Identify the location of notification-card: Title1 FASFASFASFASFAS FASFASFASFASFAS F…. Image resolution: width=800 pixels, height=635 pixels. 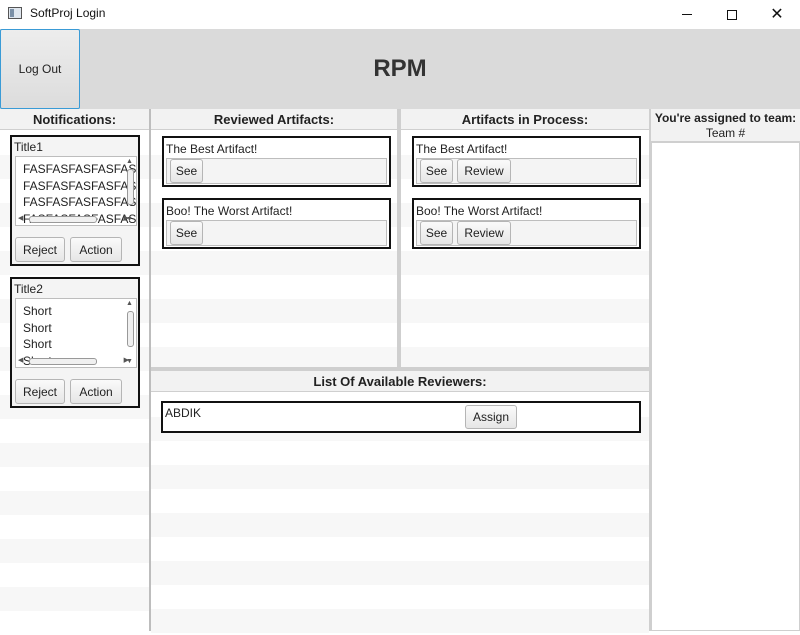
(75, 200).